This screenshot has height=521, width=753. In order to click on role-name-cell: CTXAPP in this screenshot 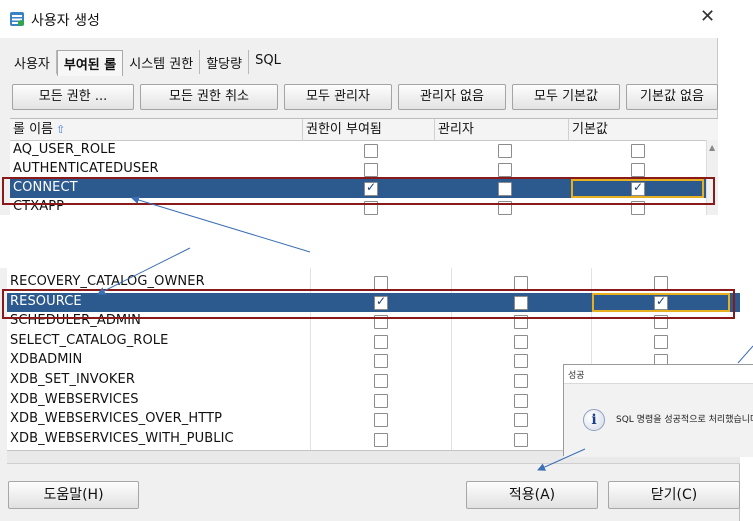, I will do `click(39, 206)`.